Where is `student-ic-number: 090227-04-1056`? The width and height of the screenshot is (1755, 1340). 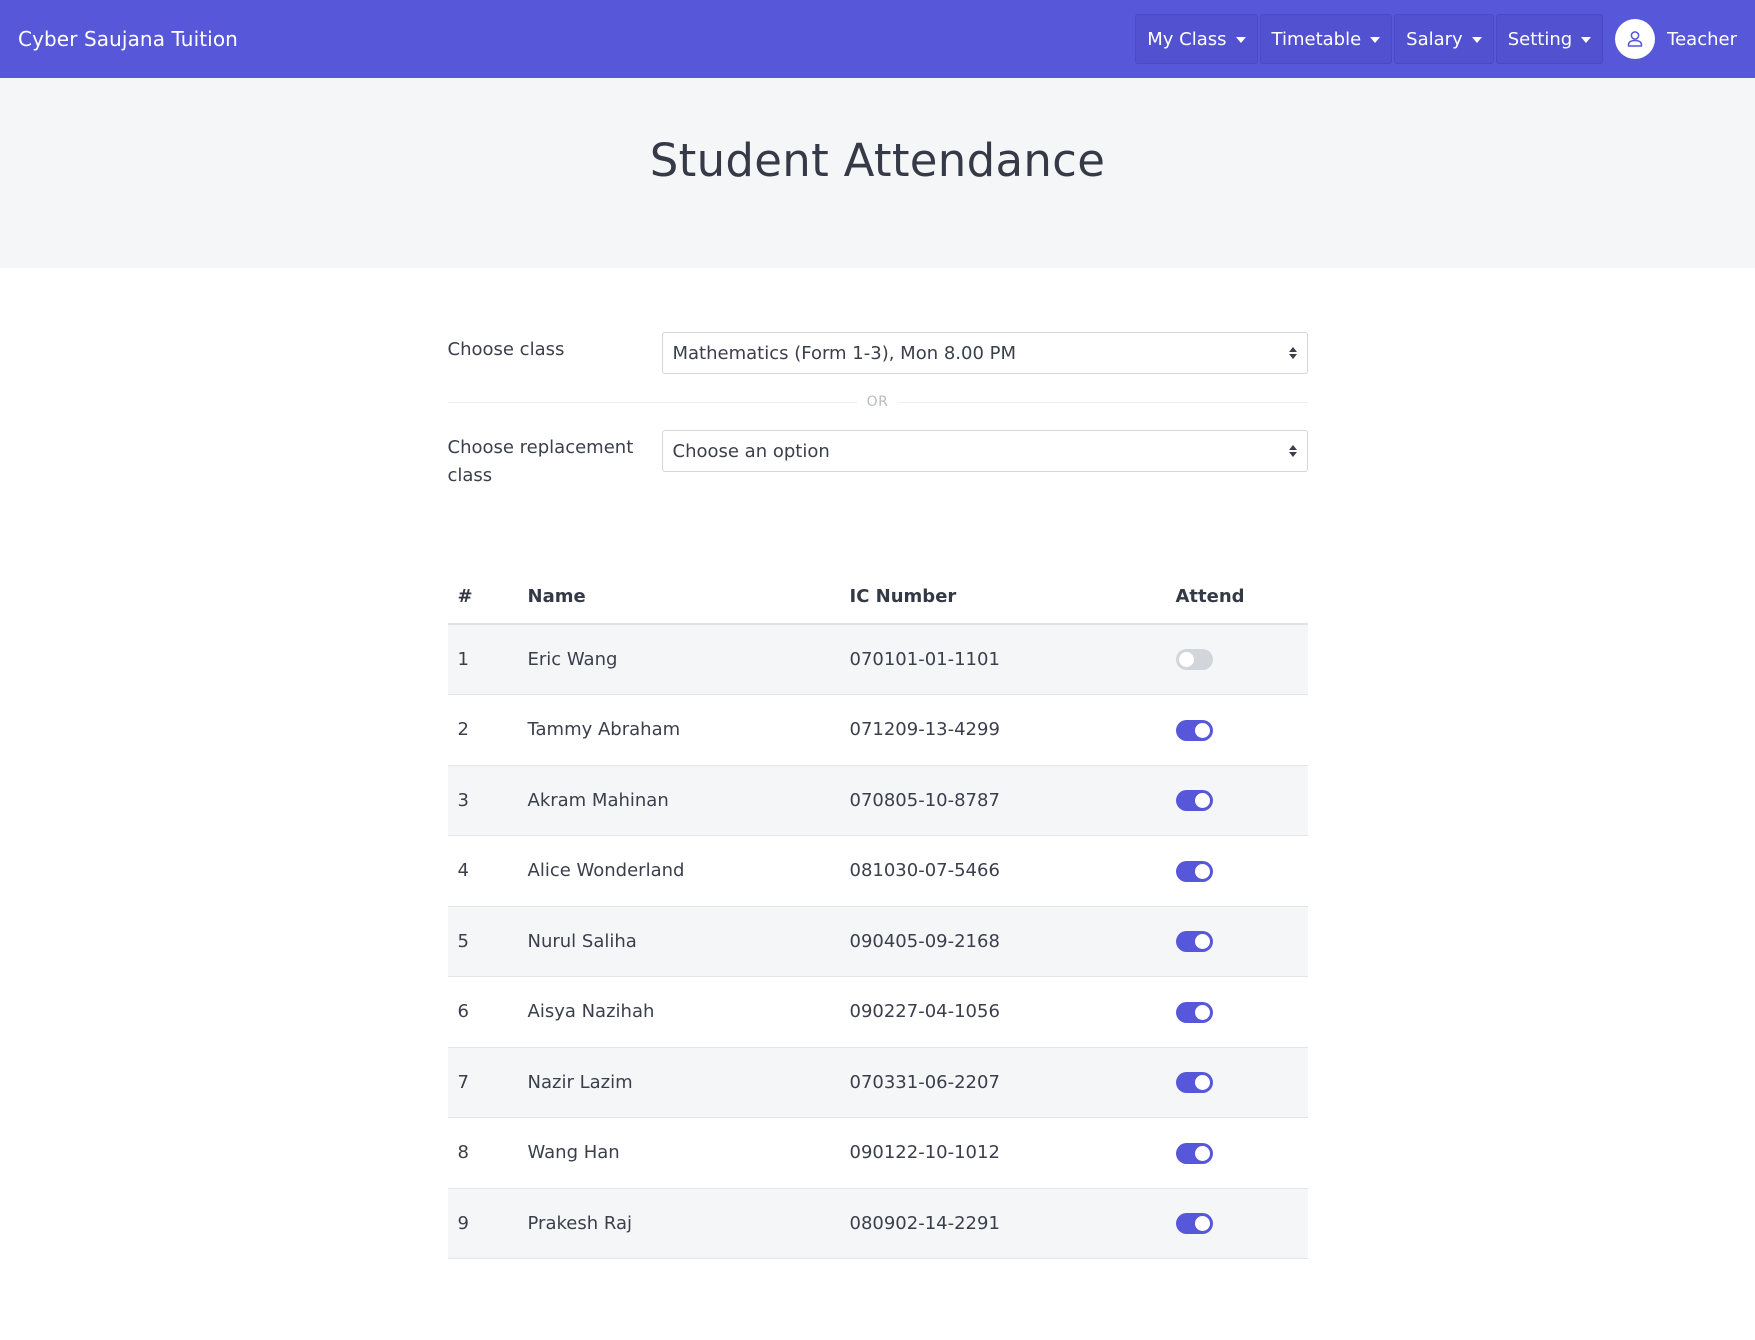
student-ic-number: 090227-04-1056 is located at coordinates (1002, 1012).